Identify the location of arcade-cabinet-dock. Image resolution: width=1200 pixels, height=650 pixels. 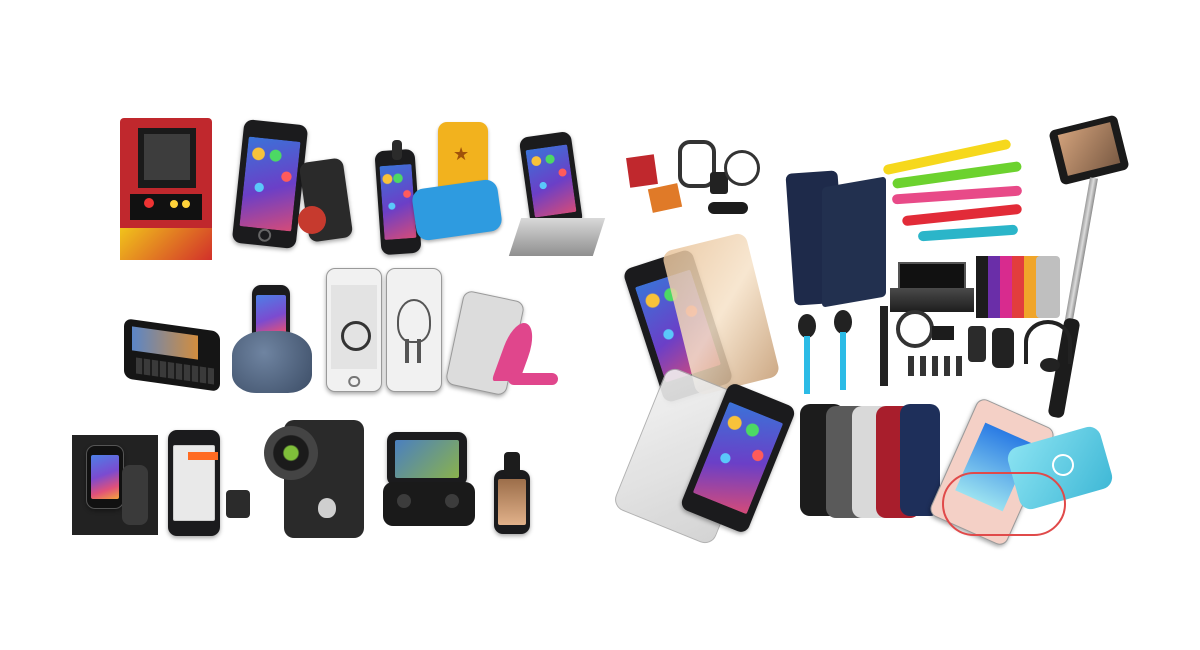
(166, 189).